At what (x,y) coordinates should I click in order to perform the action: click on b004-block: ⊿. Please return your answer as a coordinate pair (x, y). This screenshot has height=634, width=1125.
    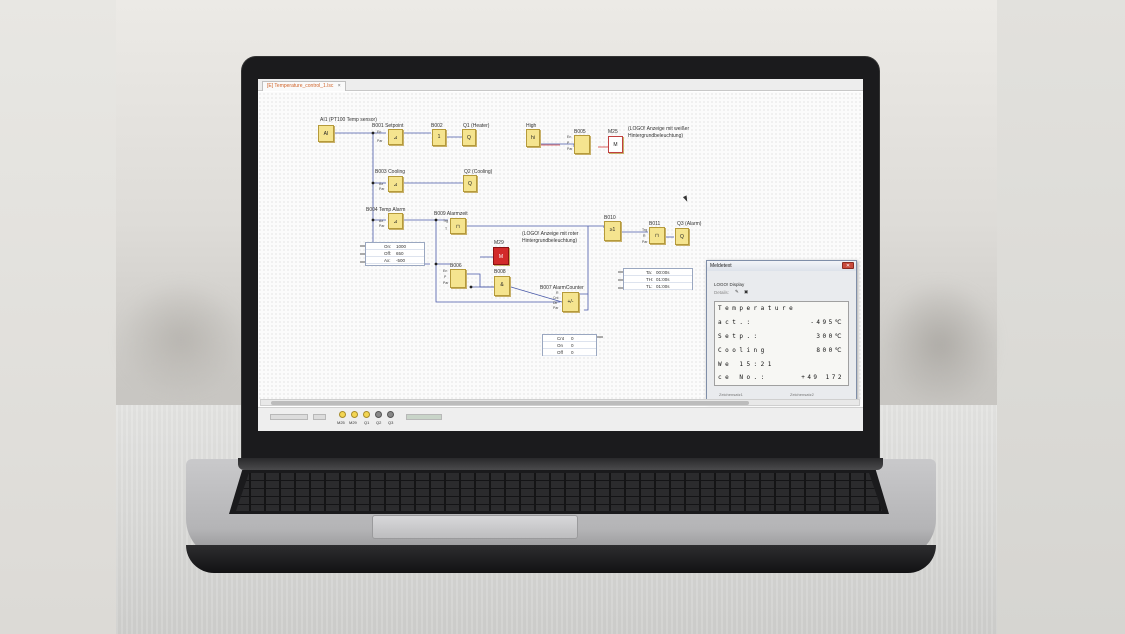
    Looking at the image, I should click on (395, 221).